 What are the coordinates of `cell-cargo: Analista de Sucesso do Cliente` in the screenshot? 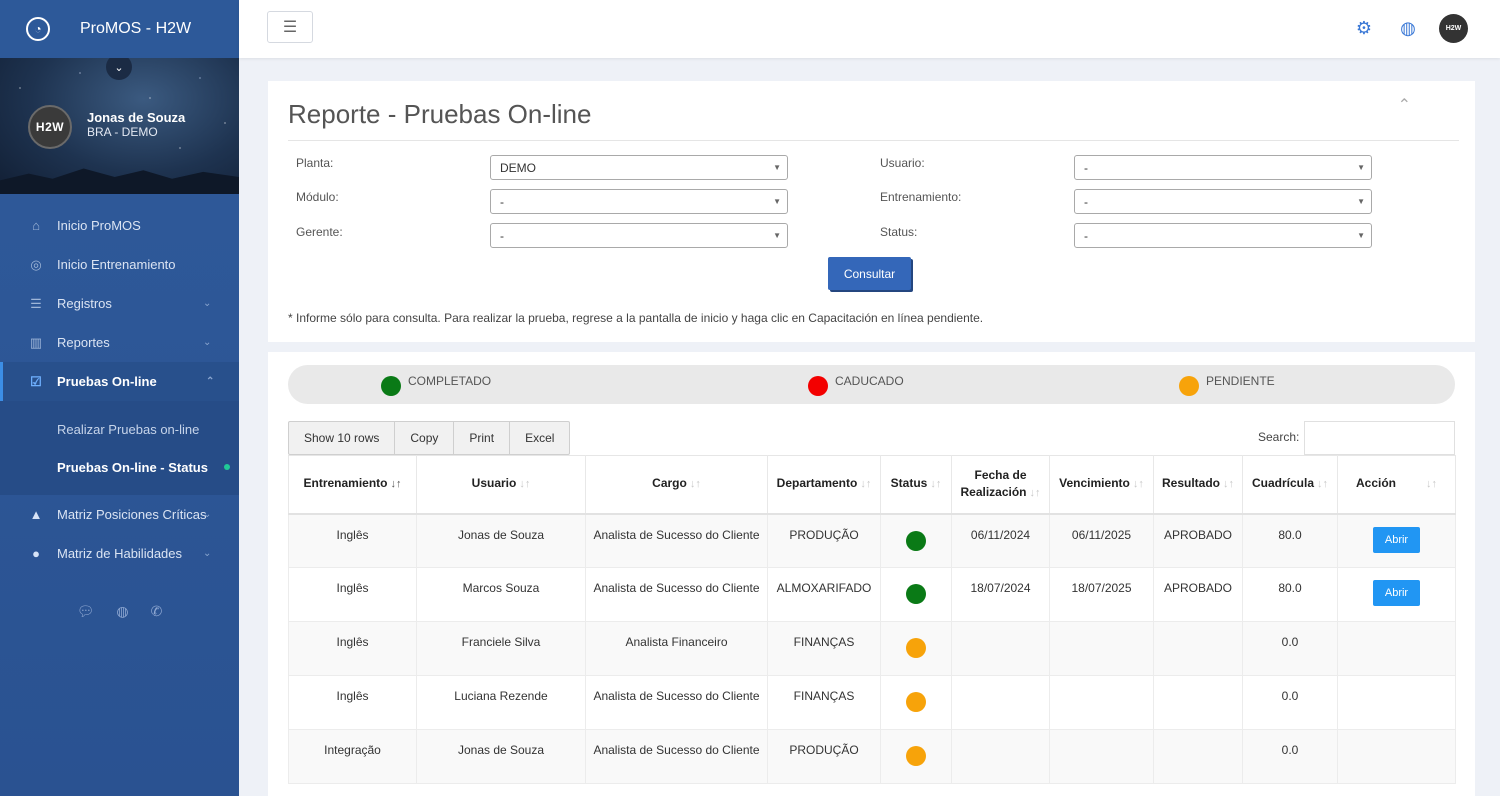 It's located at (676, 540).